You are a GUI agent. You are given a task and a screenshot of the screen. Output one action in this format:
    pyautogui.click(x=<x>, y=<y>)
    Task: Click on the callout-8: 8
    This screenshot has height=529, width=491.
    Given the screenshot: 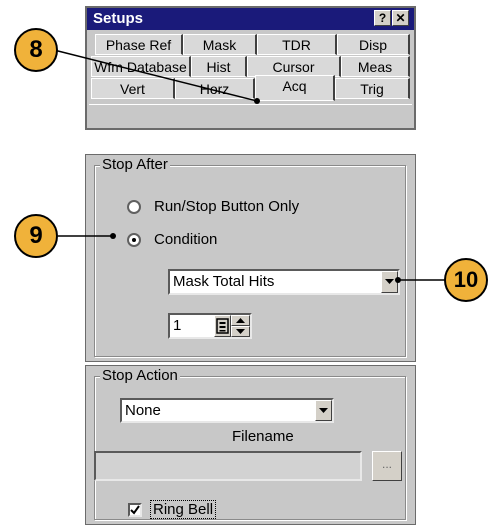 What is the action you would take?
    pyautogui.click(x=36, y=50)
    